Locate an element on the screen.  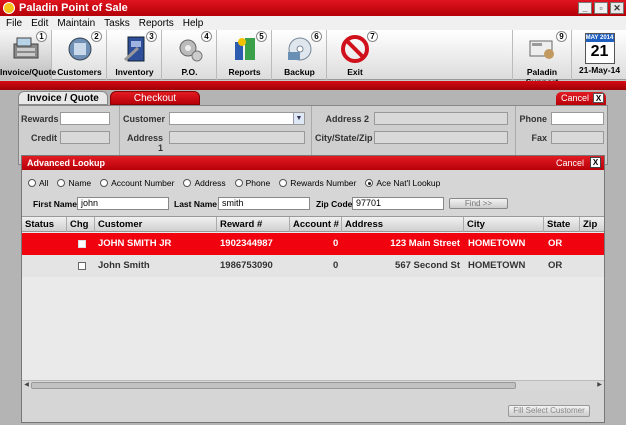
radio-rewards-number: Rewards Number is located at coordinates (317, 183).